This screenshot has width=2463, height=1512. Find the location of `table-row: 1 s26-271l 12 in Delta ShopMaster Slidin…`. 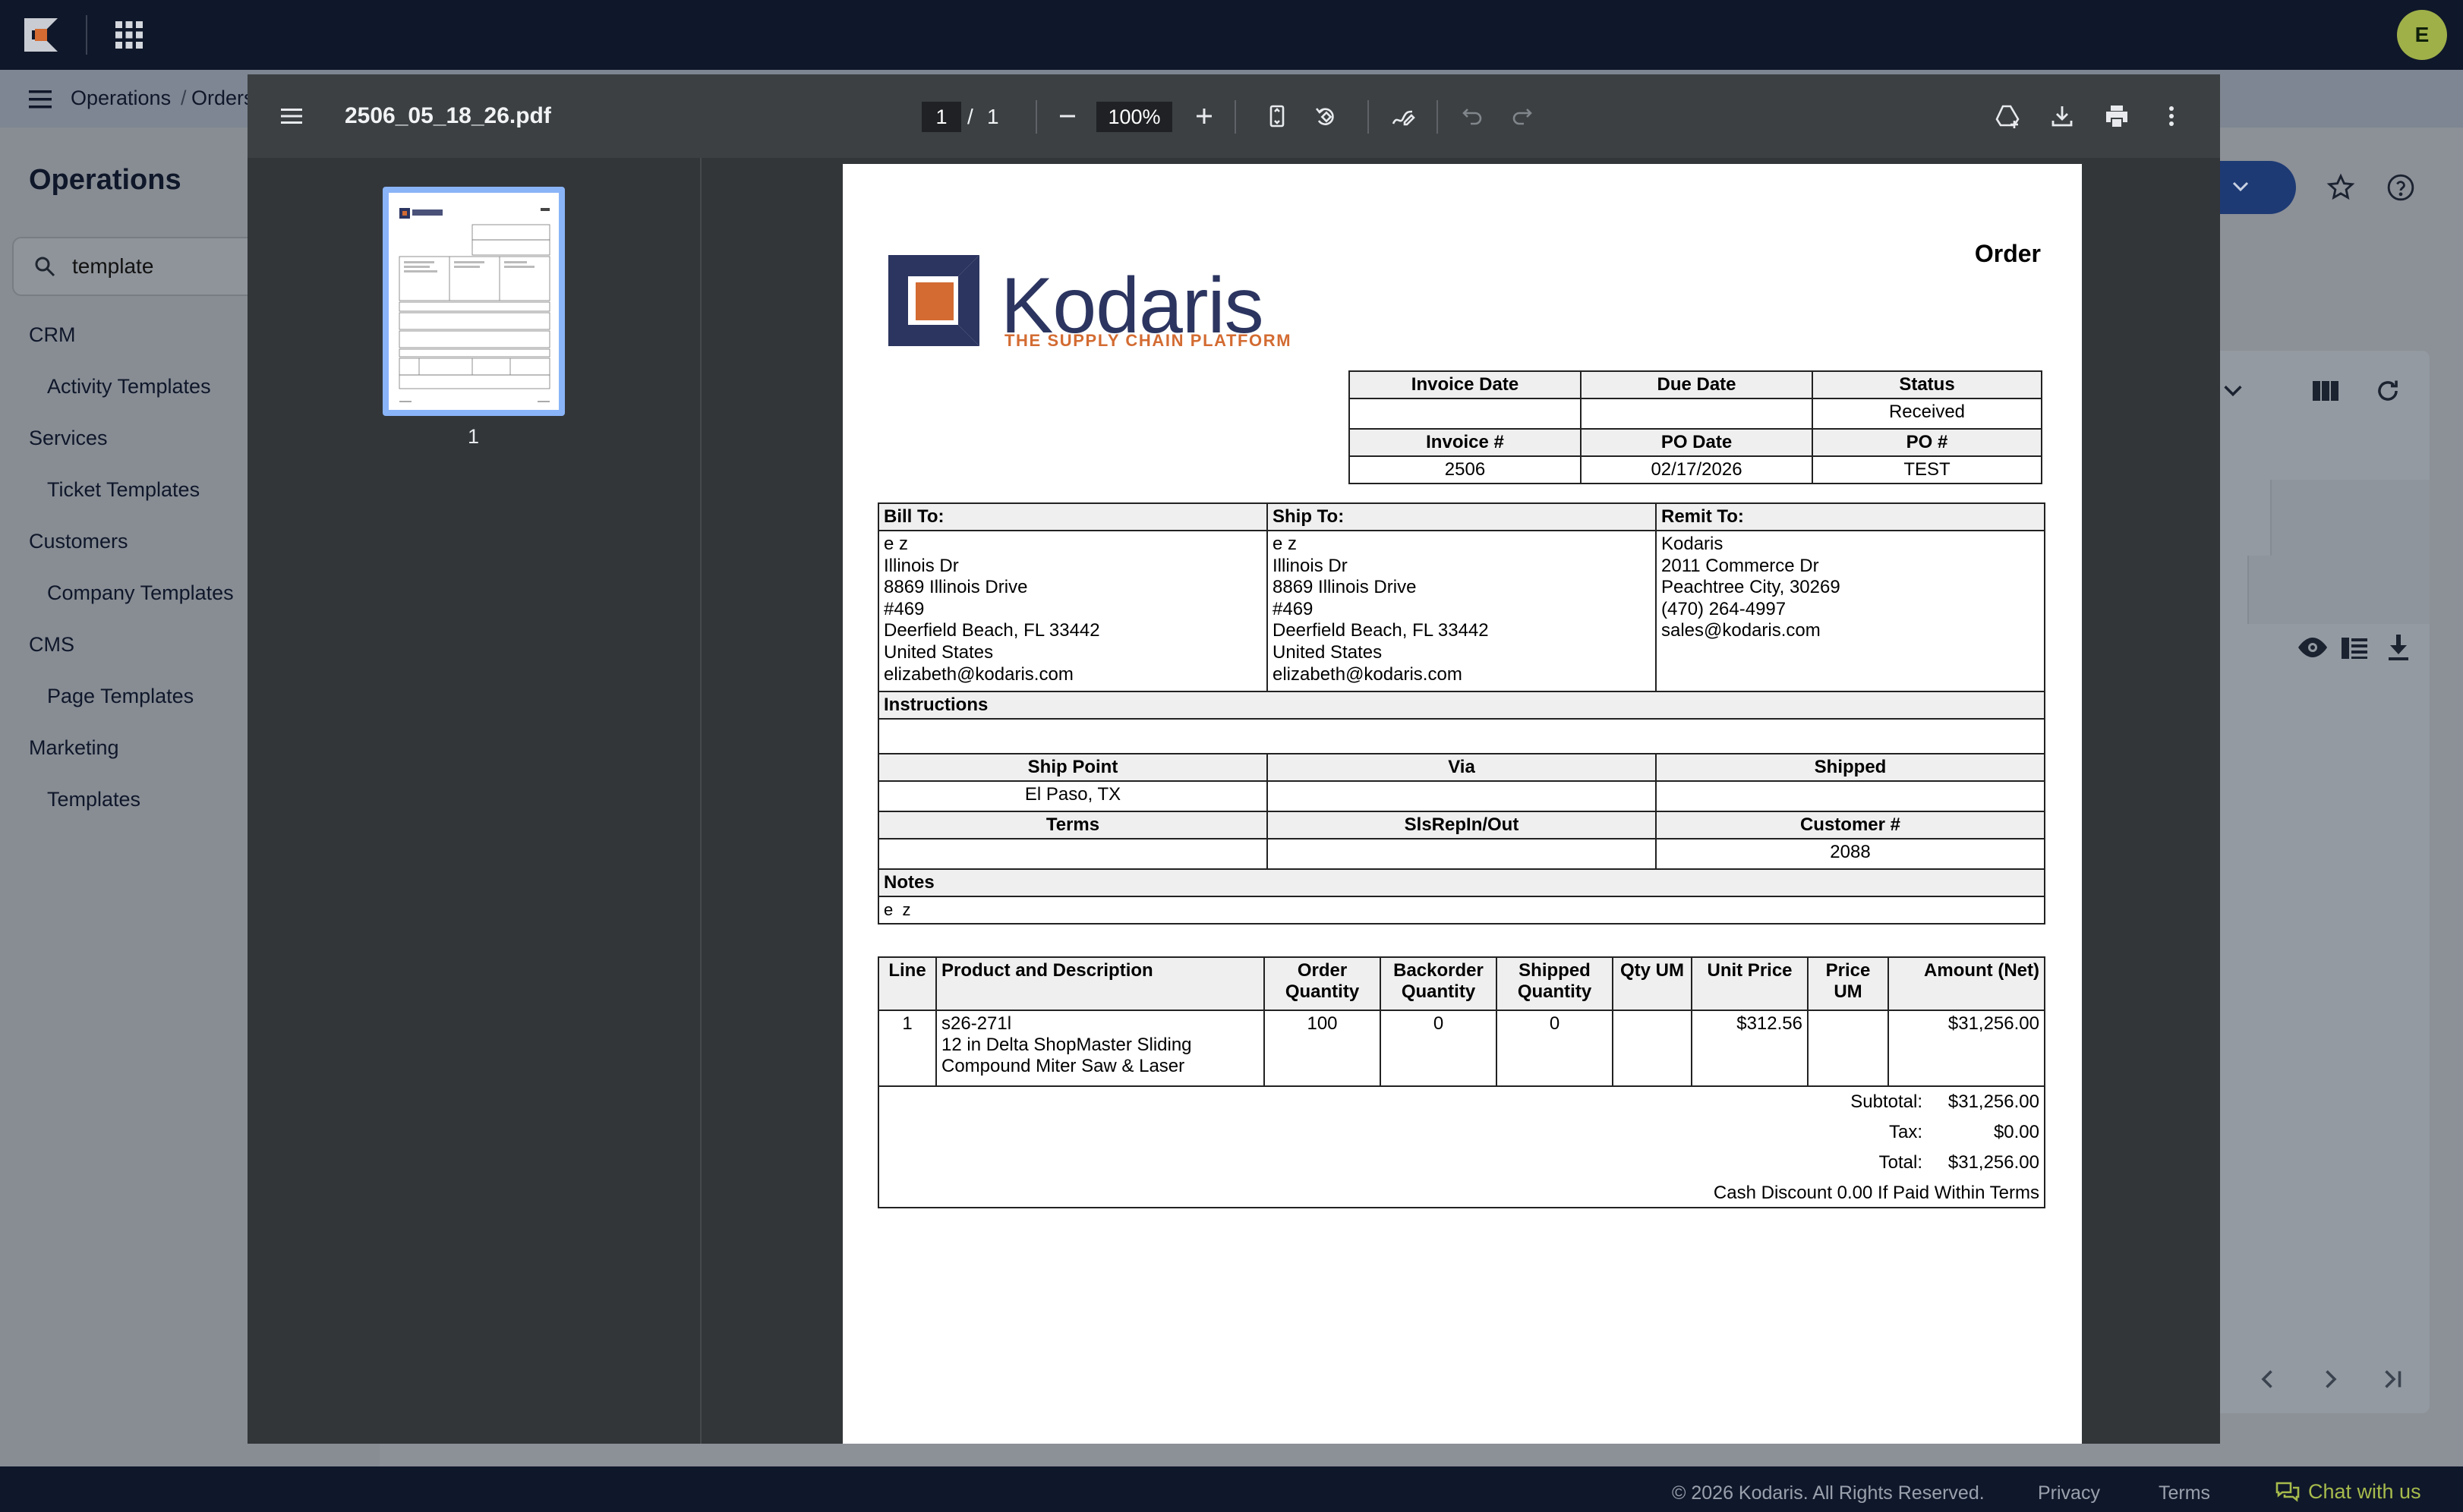

table-row: 1 s26-271l 12 in Delta ShopMaster Slidin… is located at coordinates (1461, 1048).